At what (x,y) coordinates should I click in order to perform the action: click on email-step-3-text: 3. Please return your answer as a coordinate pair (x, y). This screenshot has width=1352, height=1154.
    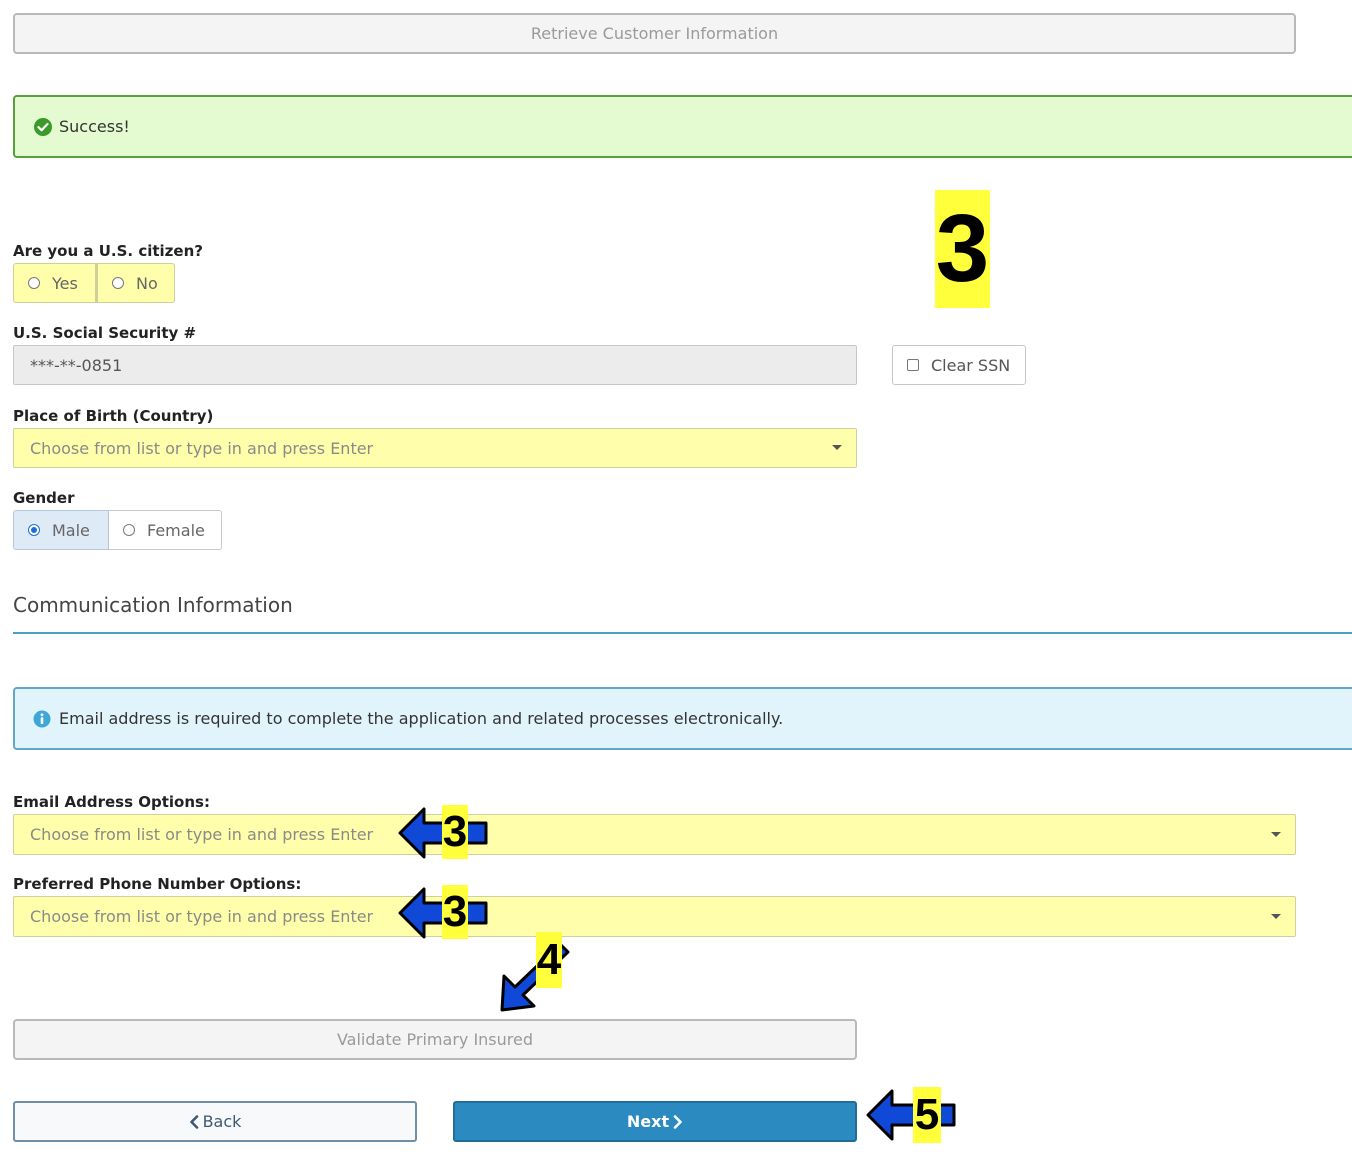
    Looking at the image, I should click on (455, 831).